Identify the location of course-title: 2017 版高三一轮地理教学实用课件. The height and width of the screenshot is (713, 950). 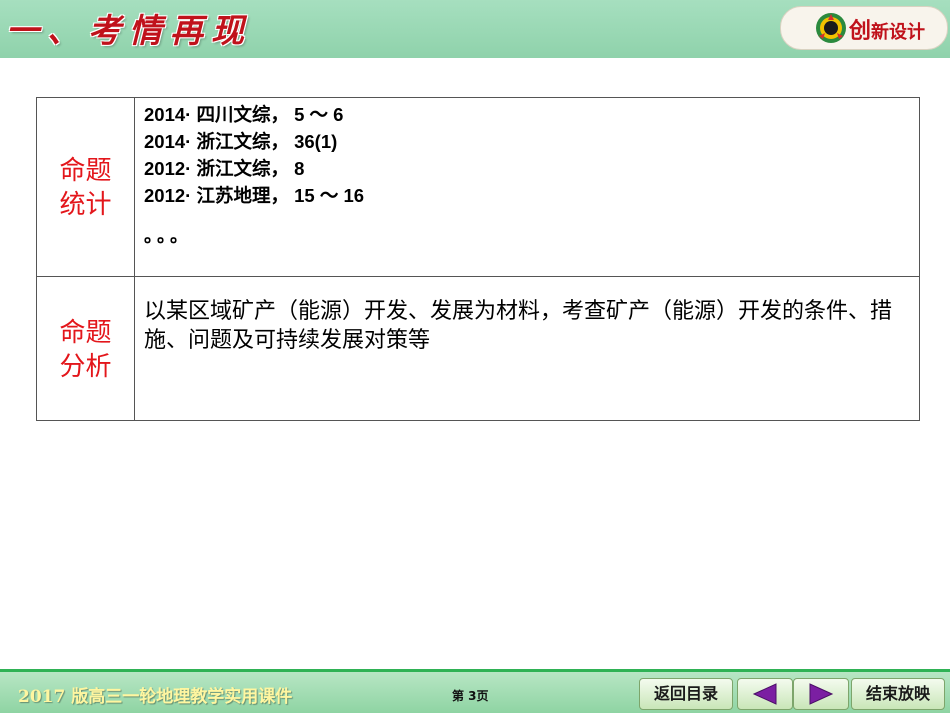
(155, 697).